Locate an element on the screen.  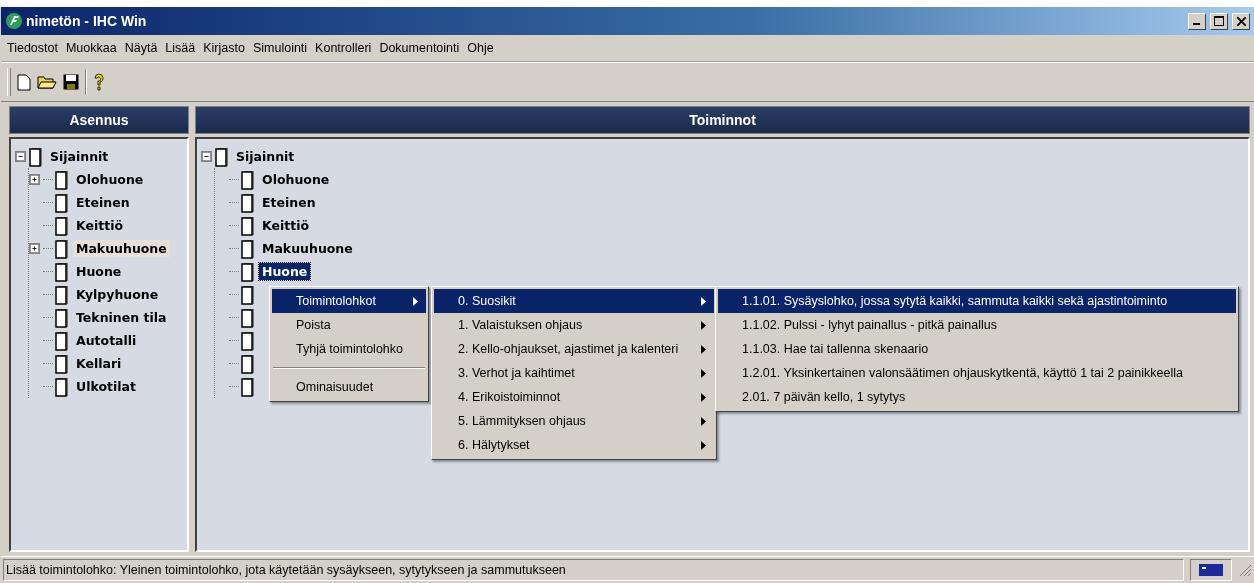
maximize-icon is located at coordinates (1219, 21).